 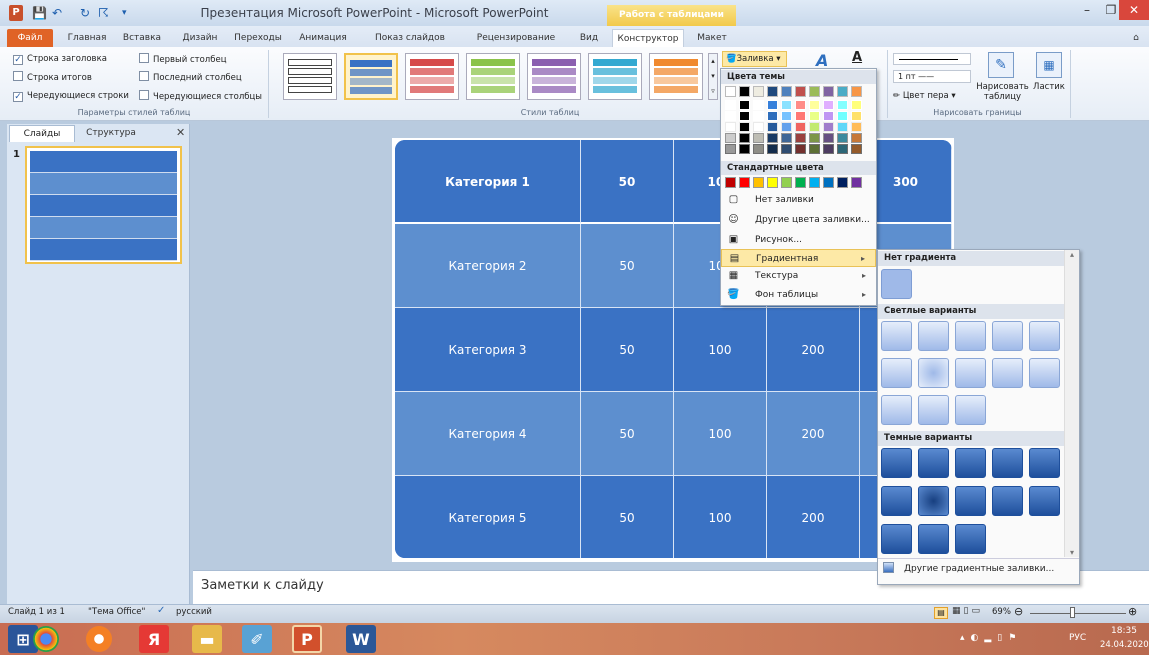 What do you see at coordinates (1049, 65) in the screenshot?
I see `eraser-icon: ▦` at bounding box center [1049, 65].